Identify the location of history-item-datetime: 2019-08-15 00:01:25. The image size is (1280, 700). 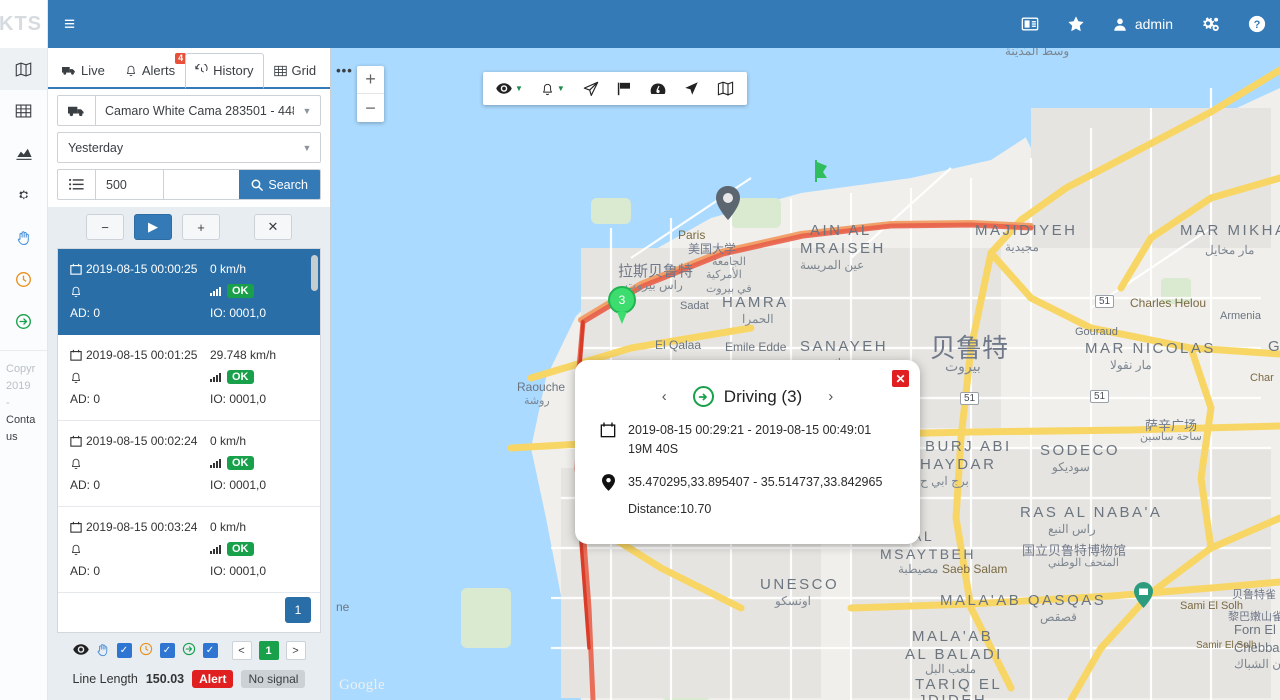
(142, 355).